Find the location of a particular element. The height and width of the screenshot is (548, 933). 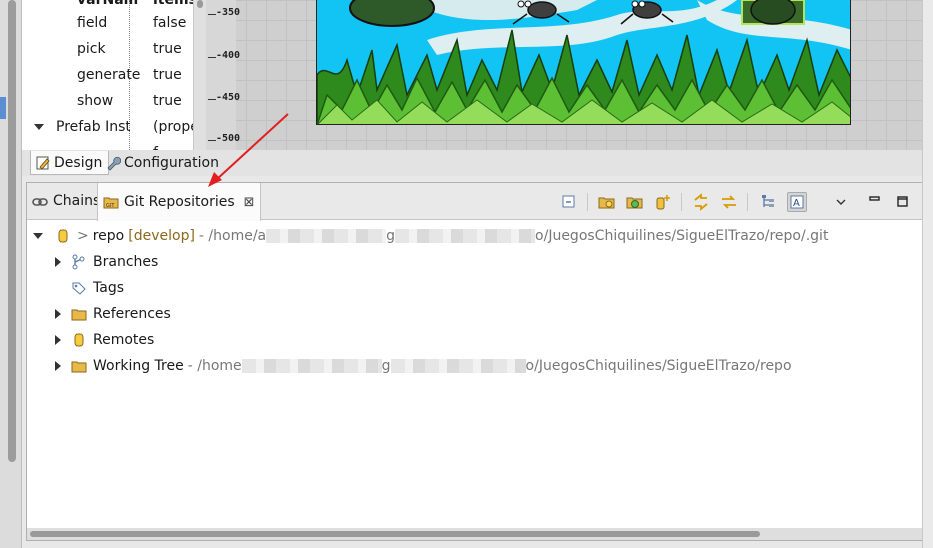

tab-design-label: Design is located at coordinates (78, 162).